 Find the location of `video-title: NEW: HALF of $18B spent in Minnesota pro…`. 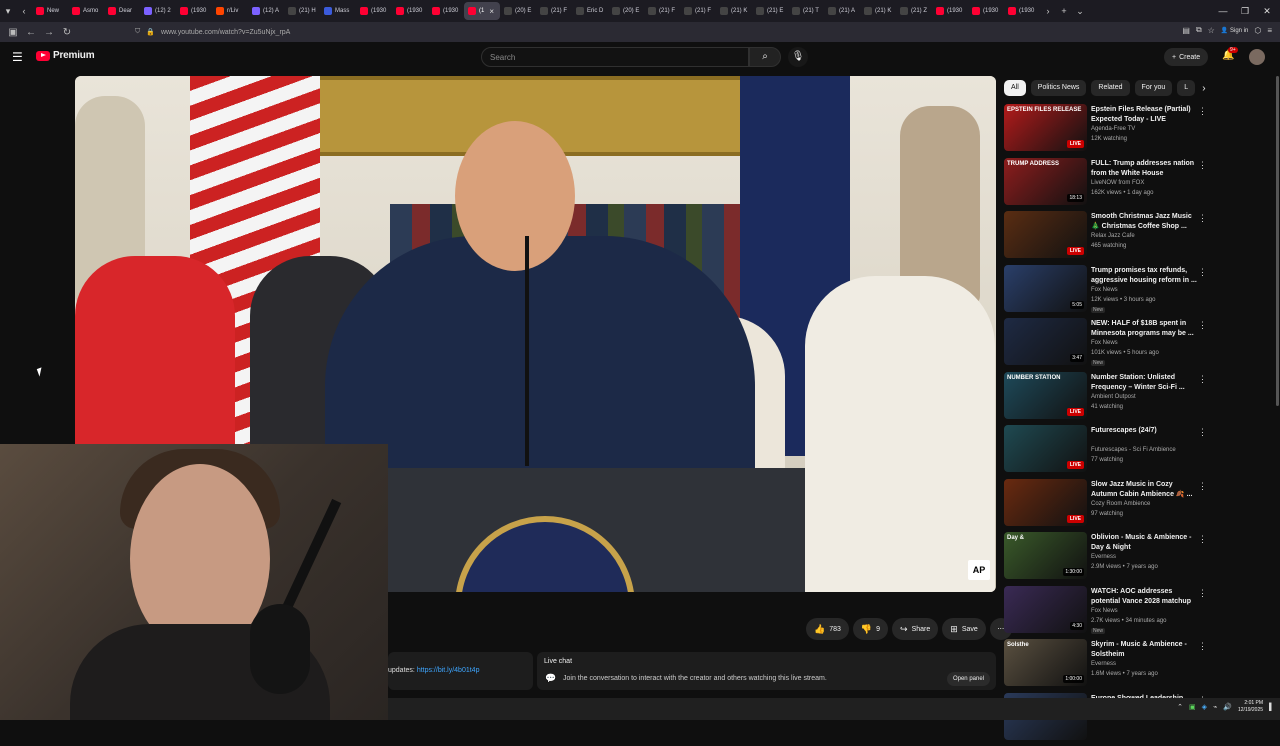

video-title: NEW: HALF of $18B spent in Minnesota pro… is located at coordinates (1144, 329).